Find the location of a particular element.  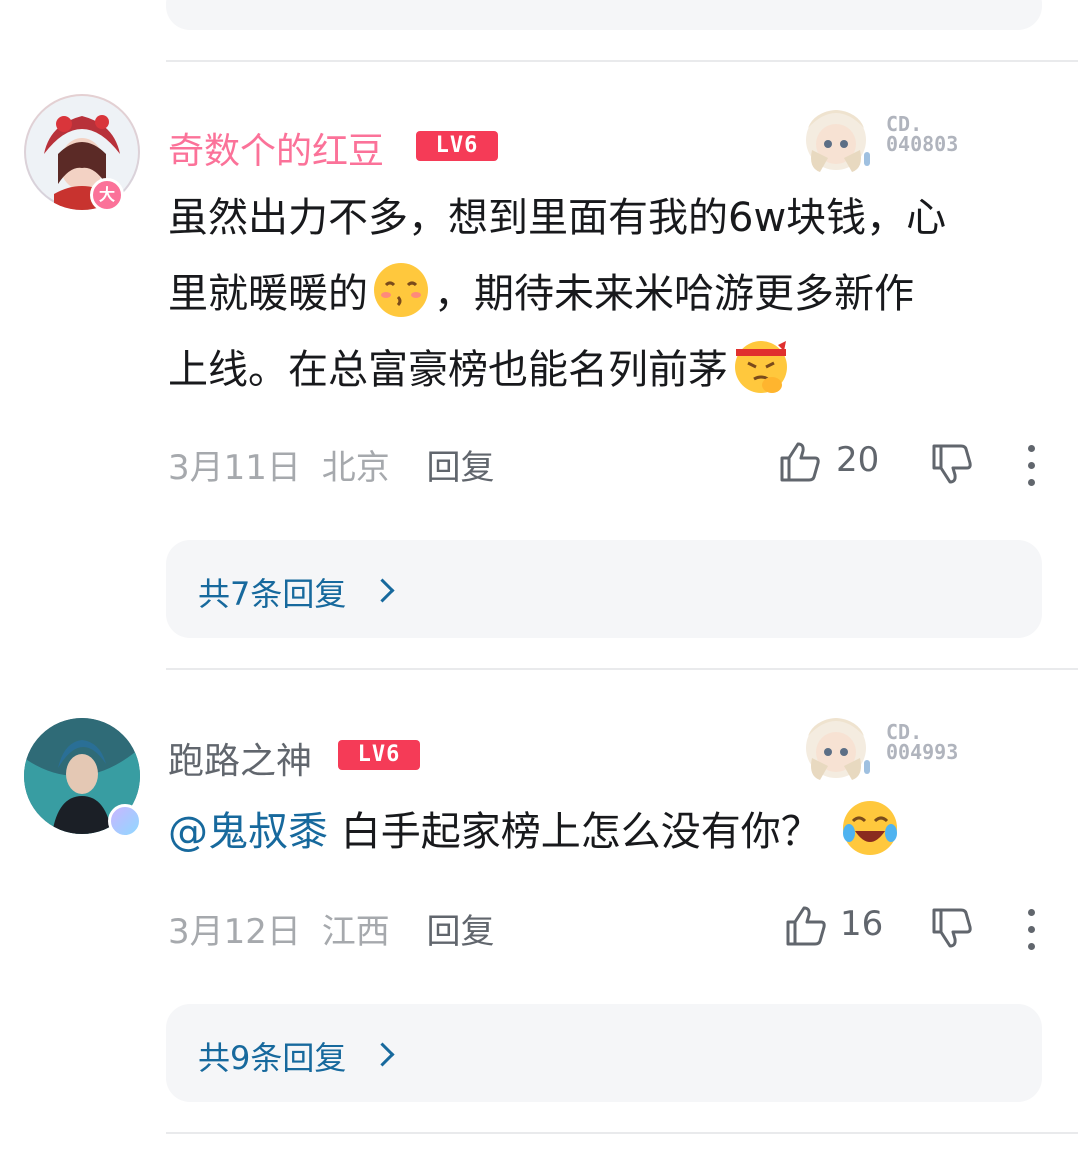

replies-box: 共9条回复 is located at coordinates (604, 1053).